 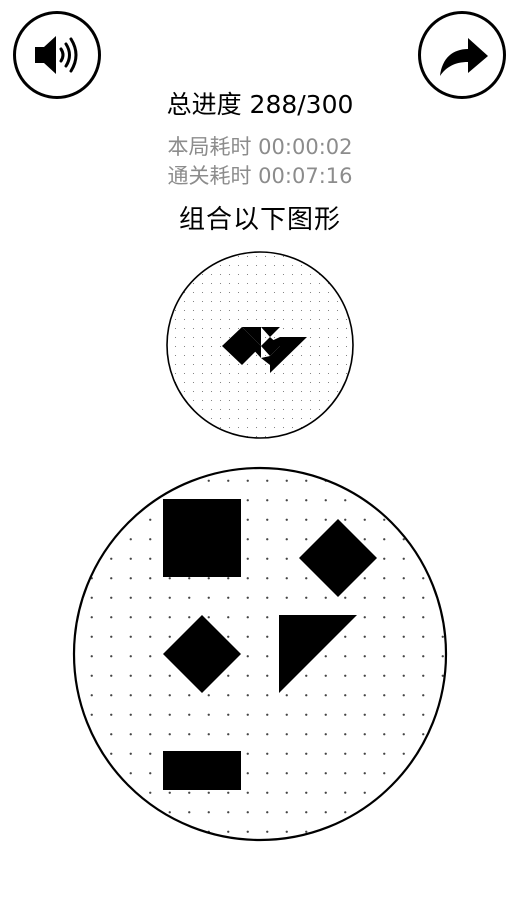 What do you see at coordinates (202, 770) in the screenshot?
I see `rectangle-piece` at bounding box center [202, 770].